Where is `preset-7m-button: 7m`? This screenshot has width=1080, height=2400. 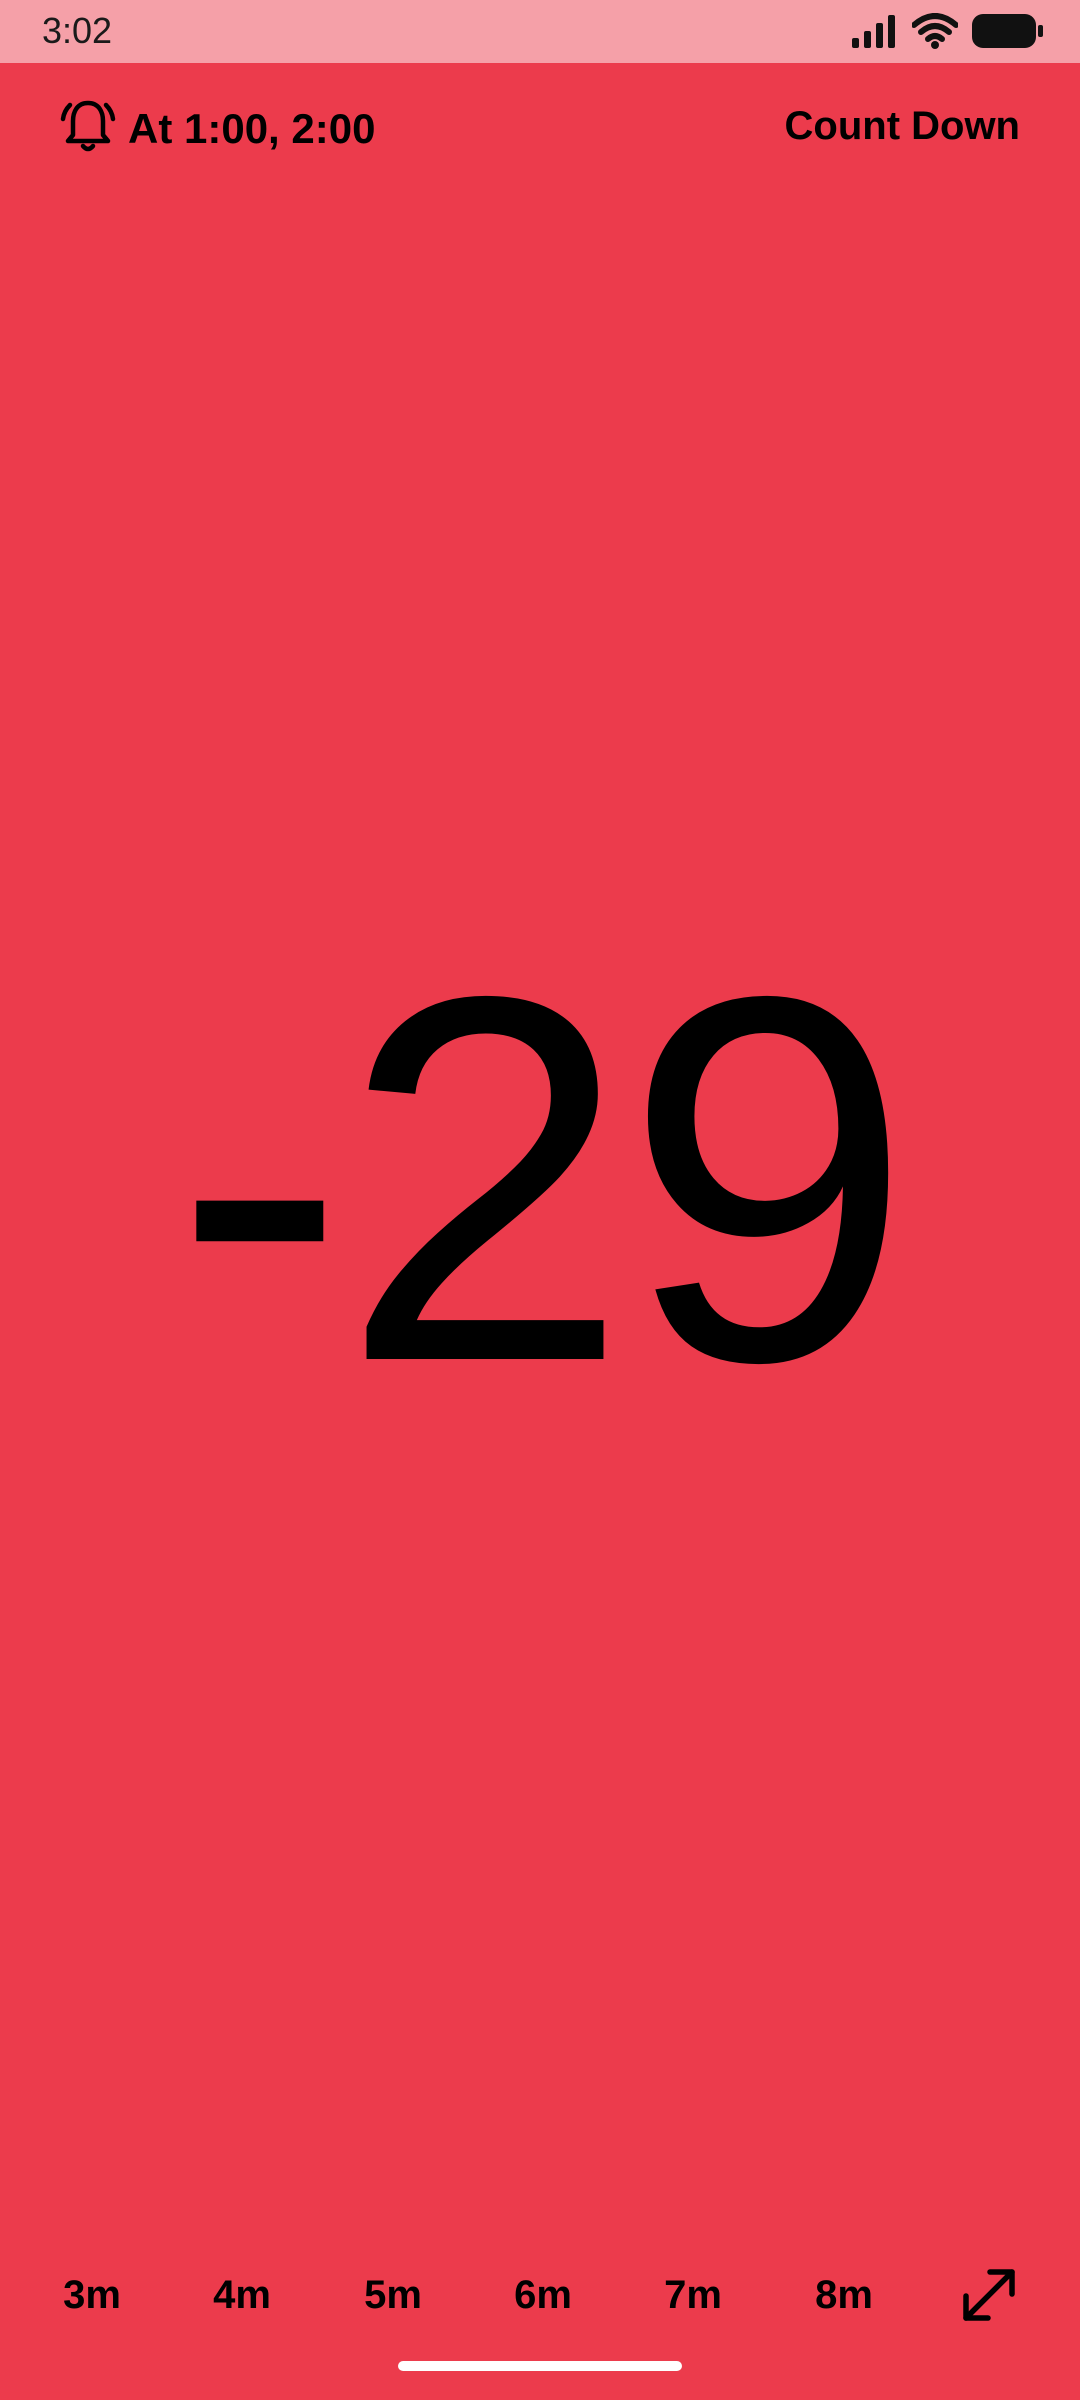 preset-7m-button: 7m is located at coordinates (693, 2295).